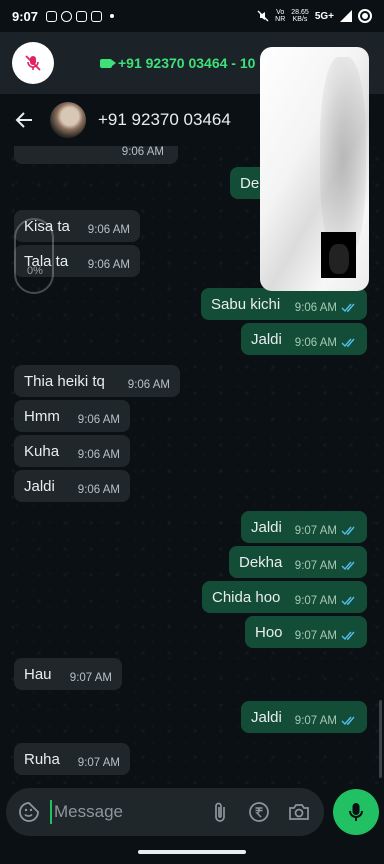  I want to click on voice-message-button, so click(356, 812).